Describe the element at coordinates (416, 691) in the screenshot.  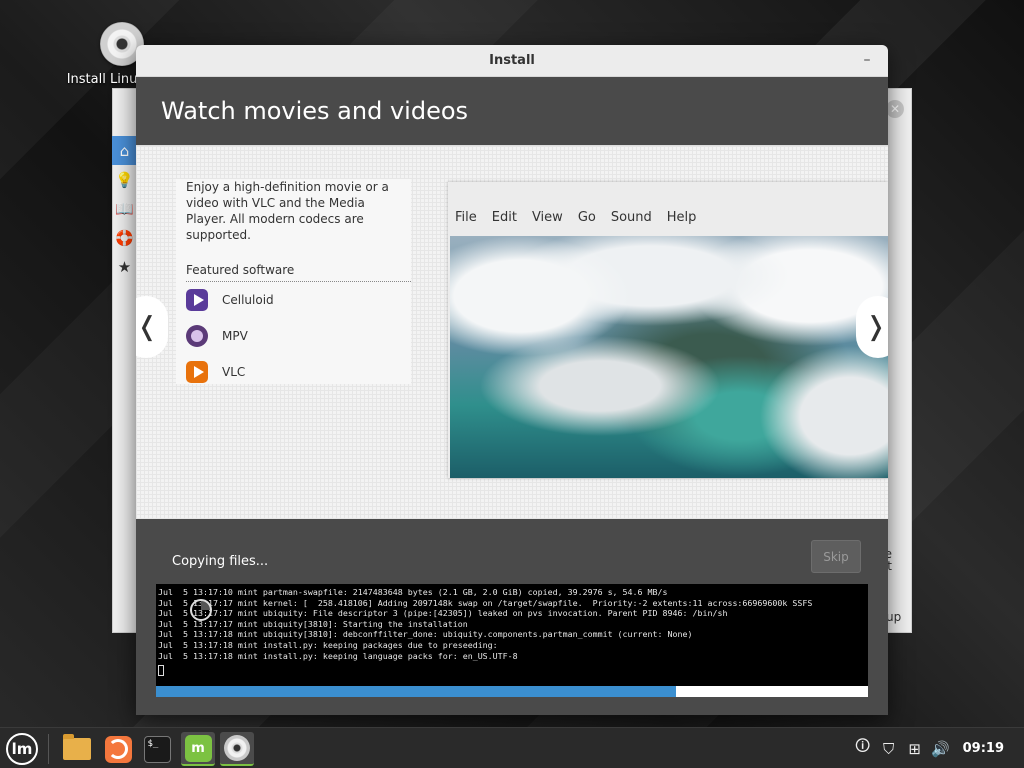
I see `install-progress-fill` at that location.